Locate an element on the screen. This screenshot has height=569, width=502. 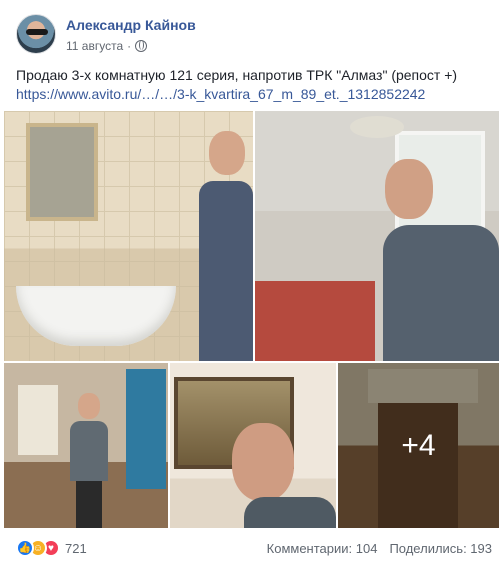
engagement-counts: Комментарии: 104 Поделились: 193 is located at coordinates (379, 548).